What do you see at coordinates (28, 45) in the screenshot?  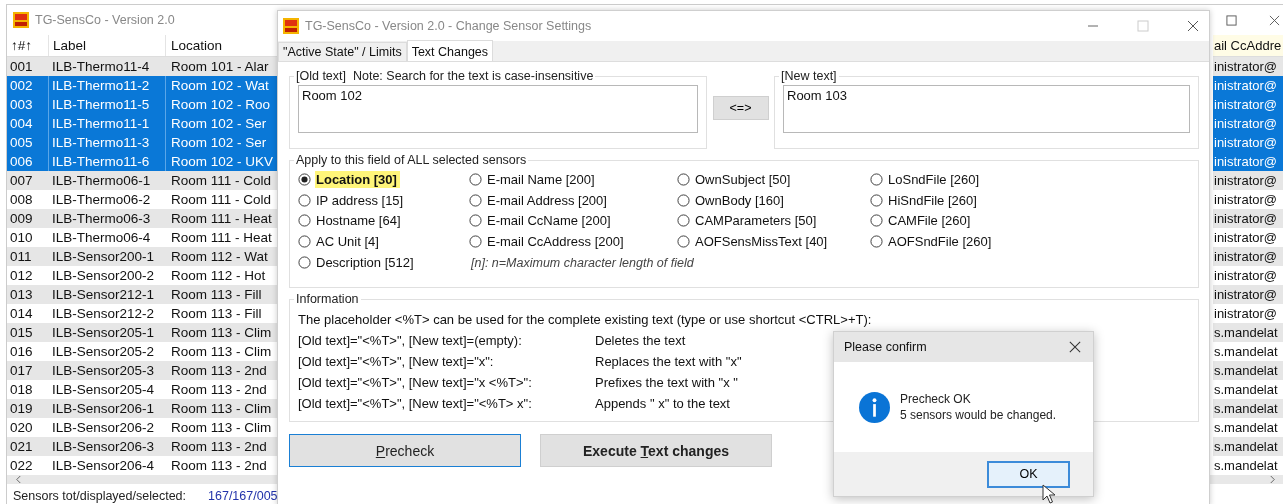 I see `column-header: ↑#↑` at bounding box center [28, 45].